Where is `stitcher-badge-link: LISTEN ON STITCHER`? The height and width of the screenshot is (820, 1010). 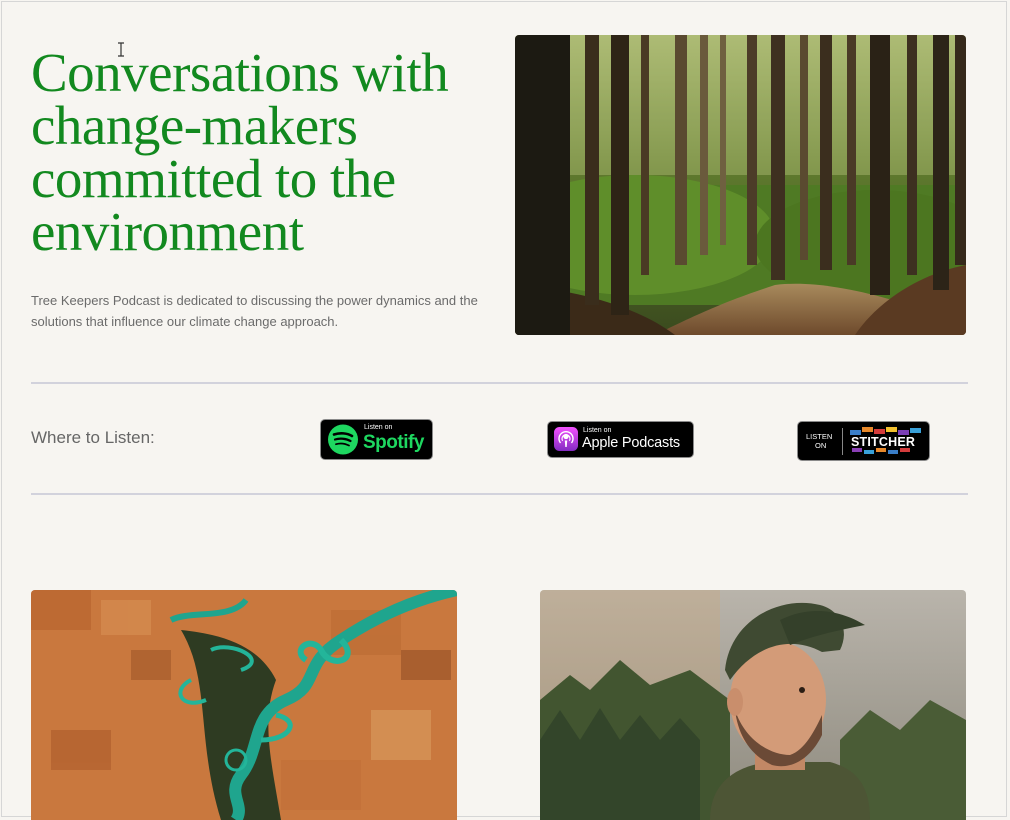
stitcher-badge-link: LISTEN ON STITCHER is located at coordinates (863, 441).